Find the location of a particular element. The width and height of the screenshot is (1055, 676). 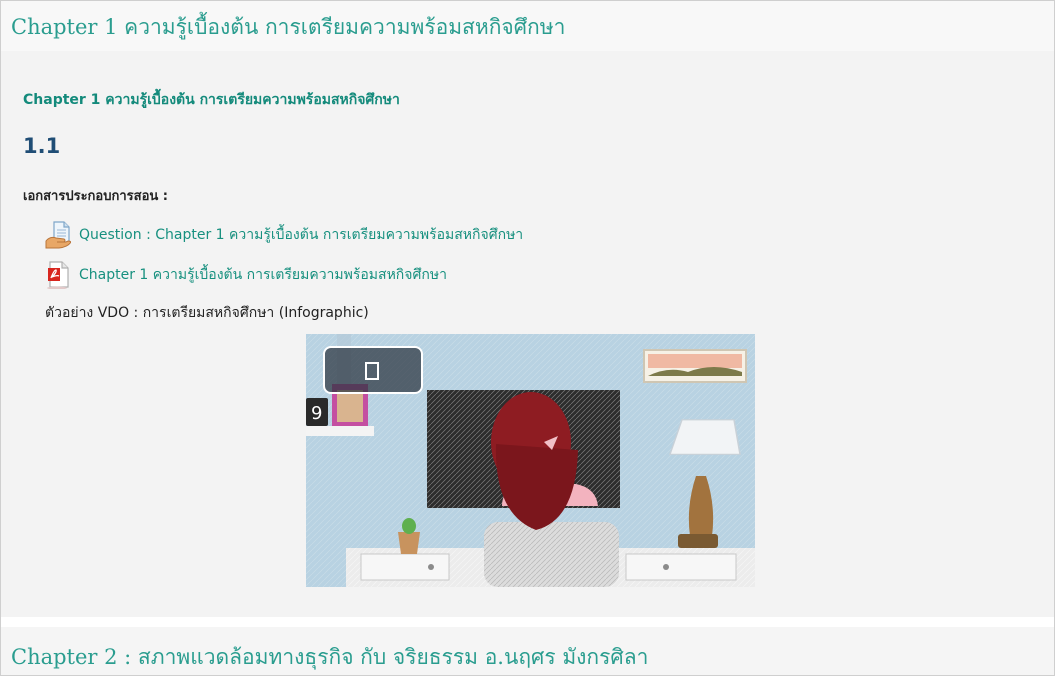

play-button is located at coordinates (373, 370).